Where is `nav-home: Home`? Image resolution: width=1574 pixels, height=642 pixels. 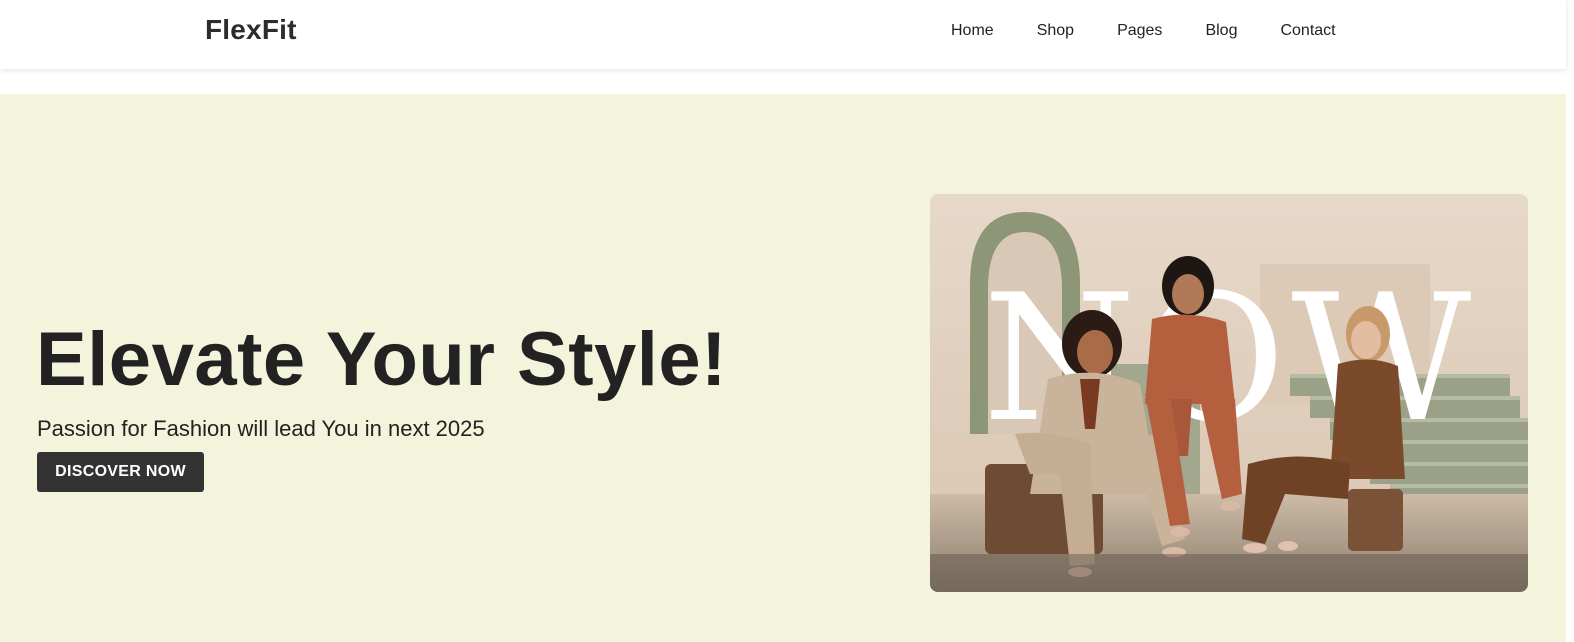 nav-home: Home is located at coordinates (972, 31).